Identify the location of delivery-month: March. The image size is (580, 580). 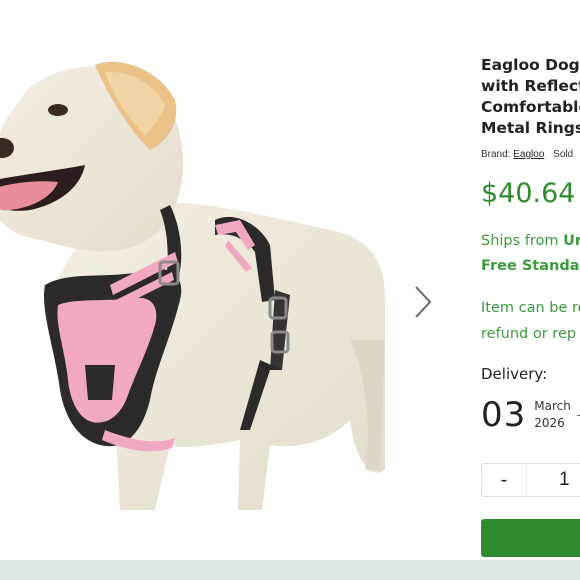
(552, 406).